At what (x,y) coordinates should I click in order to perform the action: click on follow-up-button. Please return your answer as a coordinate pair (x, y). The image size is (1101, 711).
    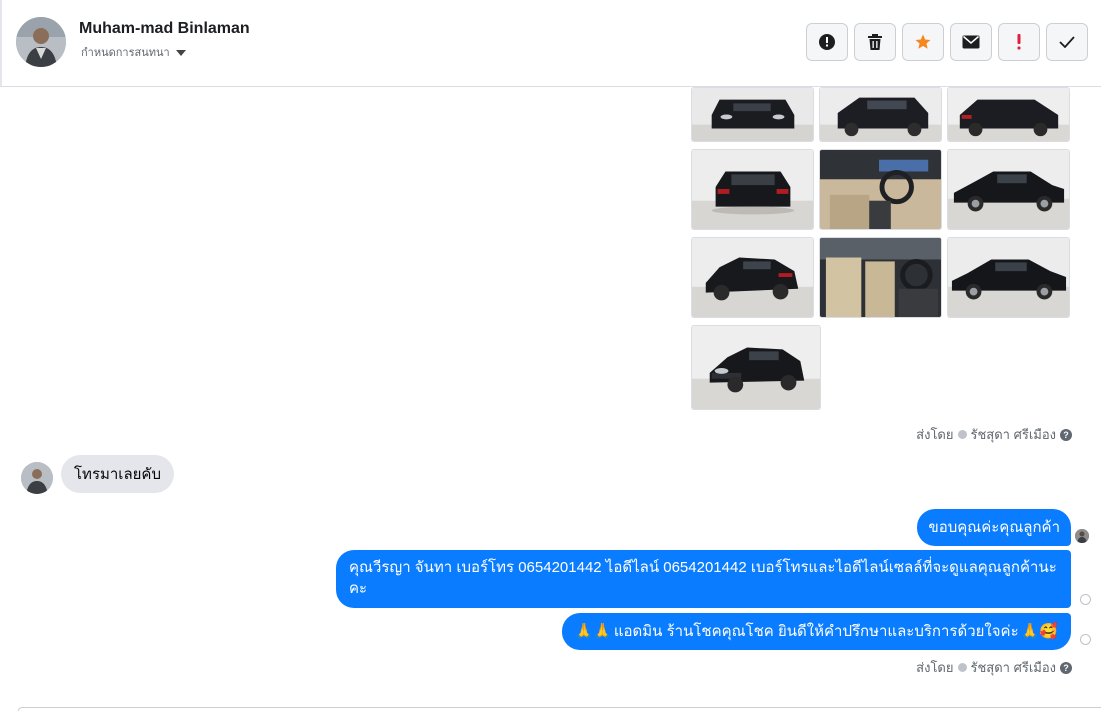
    Looking at the image, I should click on (1019, 42).